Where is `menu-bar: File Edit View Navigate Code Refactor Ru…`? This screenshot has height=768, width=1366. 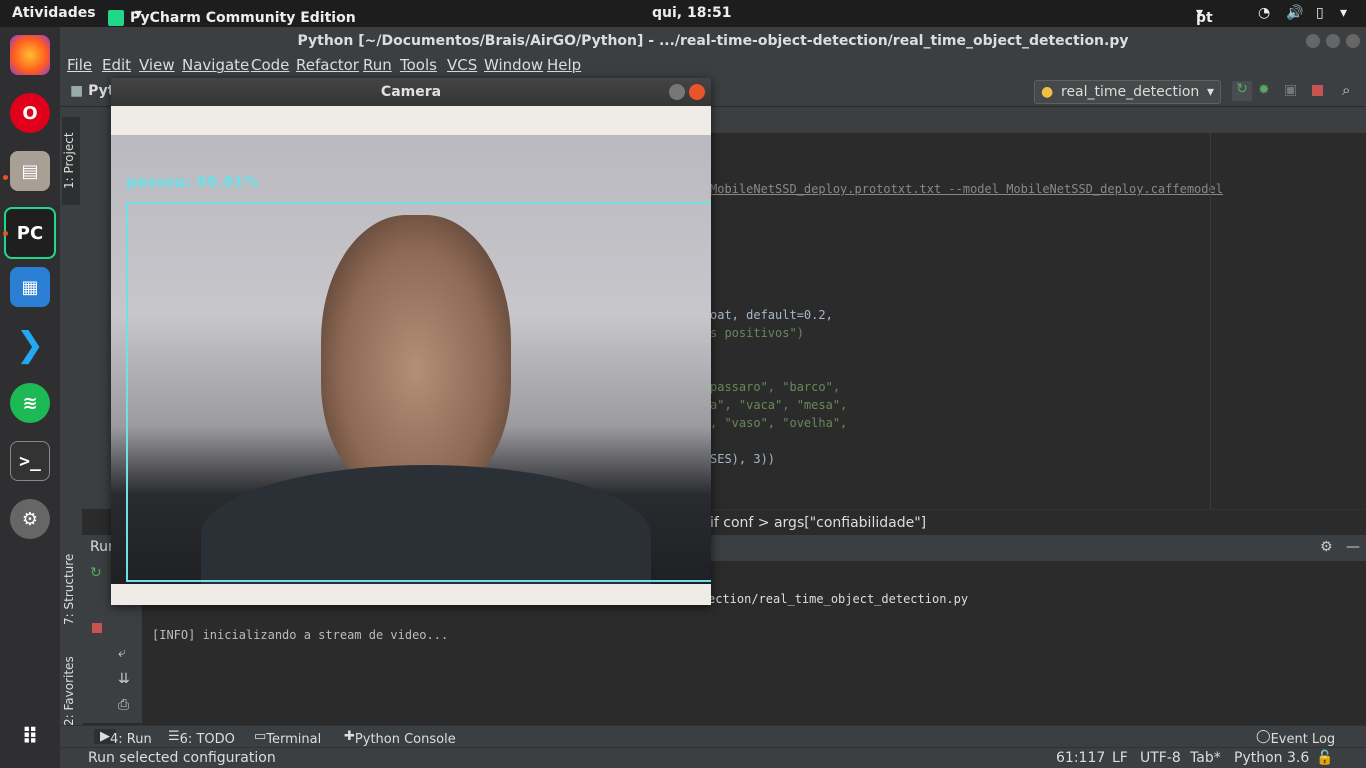 menu-bar: File Edit View Navigate Code Refactor Ru… is located at coordinates (713, 66).